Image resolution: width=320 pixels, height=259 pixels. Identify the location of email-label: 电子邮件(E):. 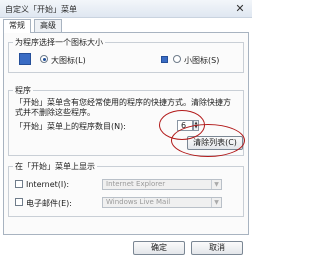
(49, 203).